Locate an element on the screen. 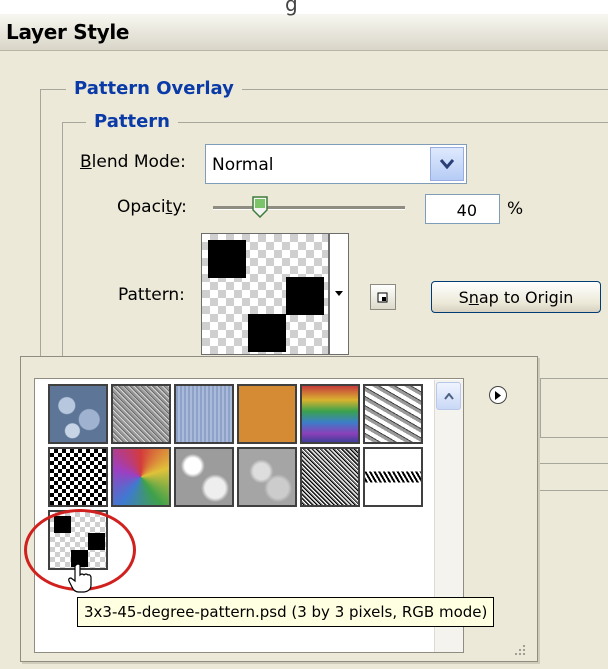 Image resolution: width=608 pixels, height=669 pixels. blend-mode-mnemonic: B is located at coordinates (86, 162).